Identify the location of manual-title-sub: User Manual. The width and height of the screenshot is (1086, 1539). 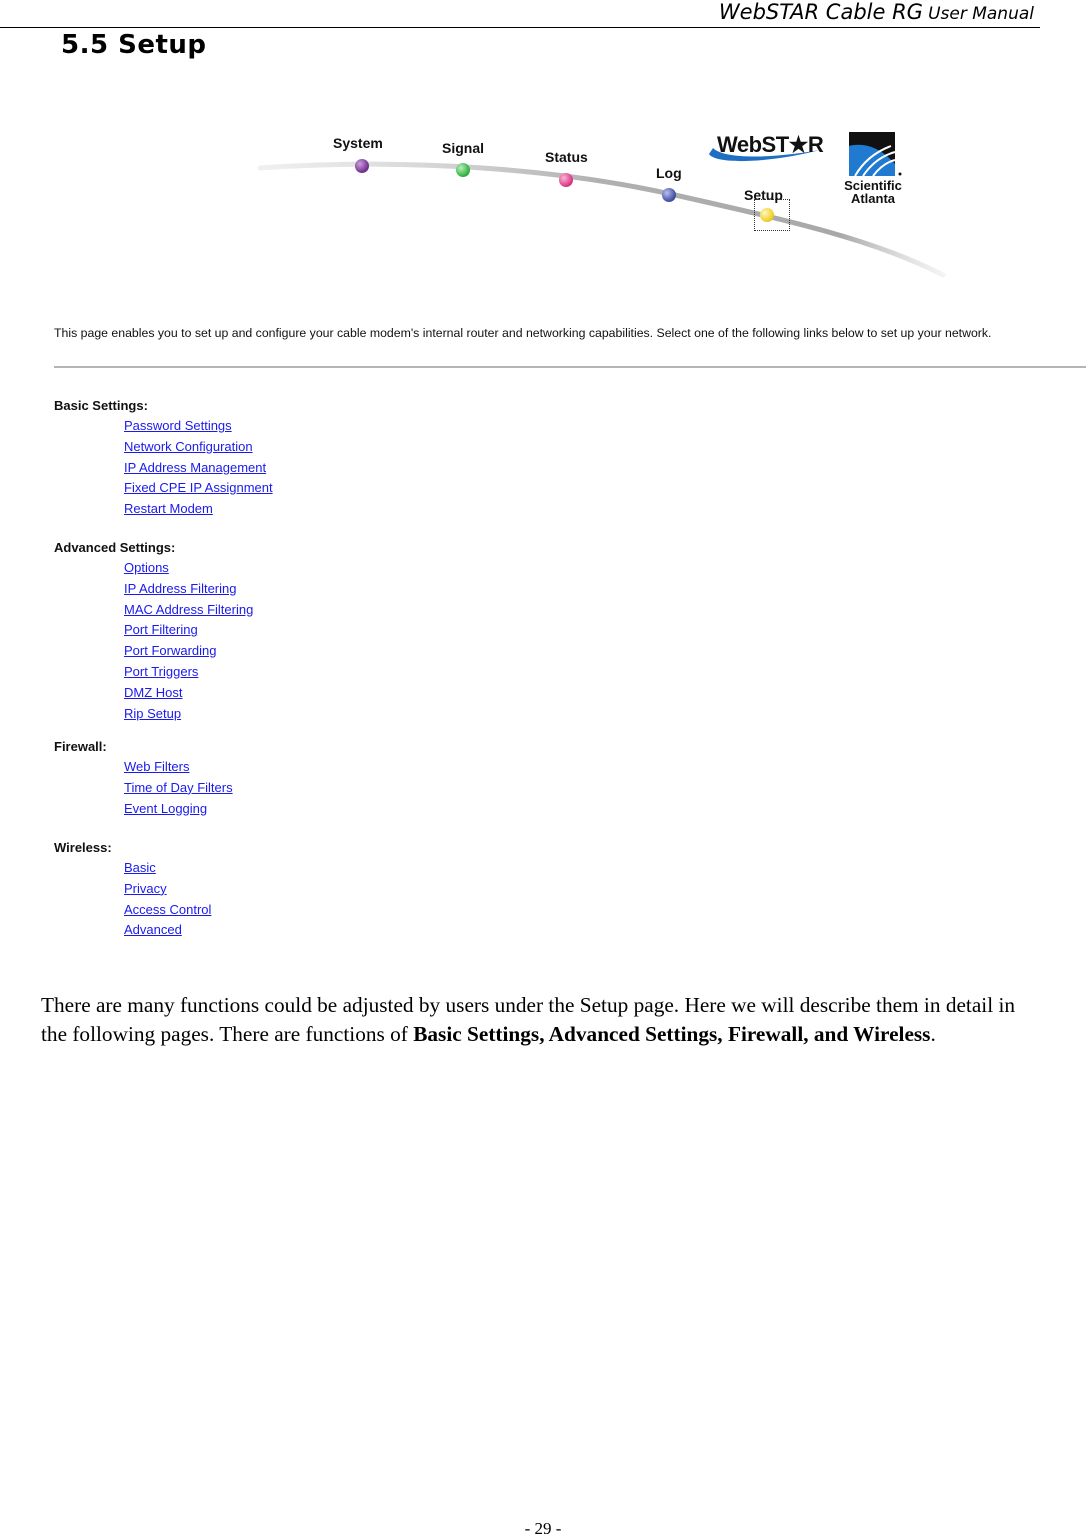
(981, 14).